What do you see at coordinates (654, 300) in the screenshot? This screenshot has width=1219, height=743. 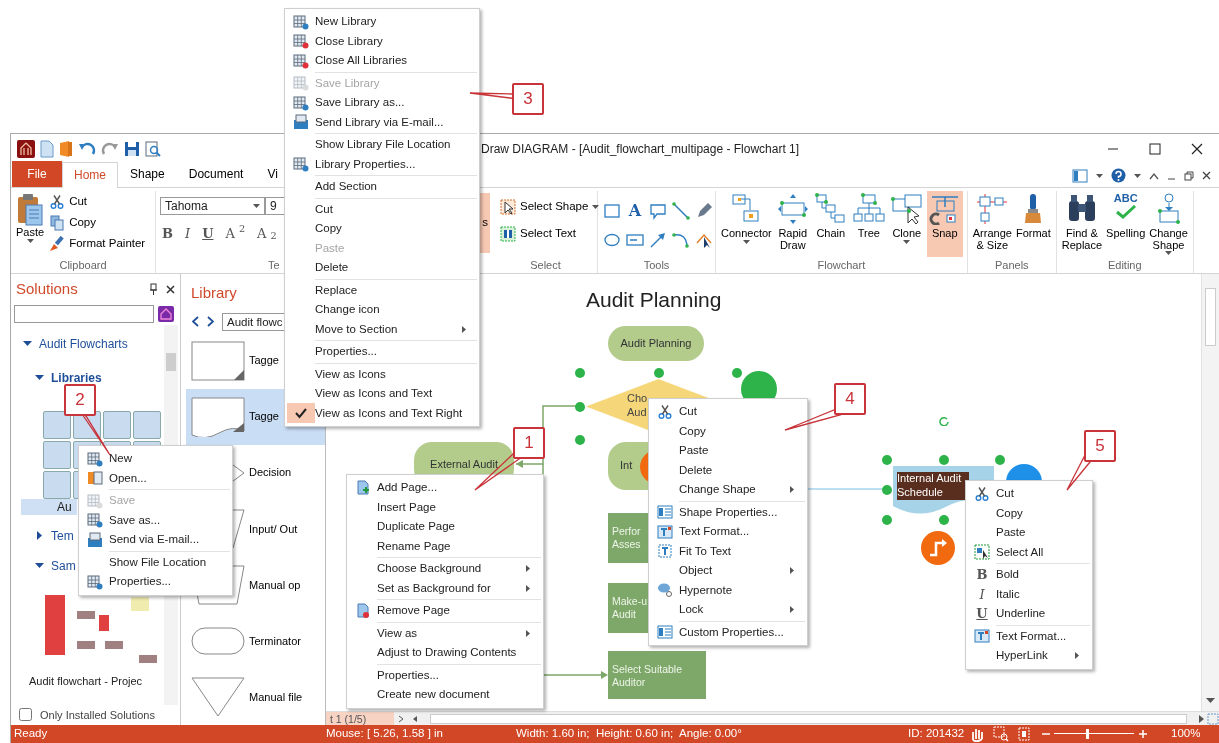 I see `page-title: Audit Planning` at bounding box center [654, 300].